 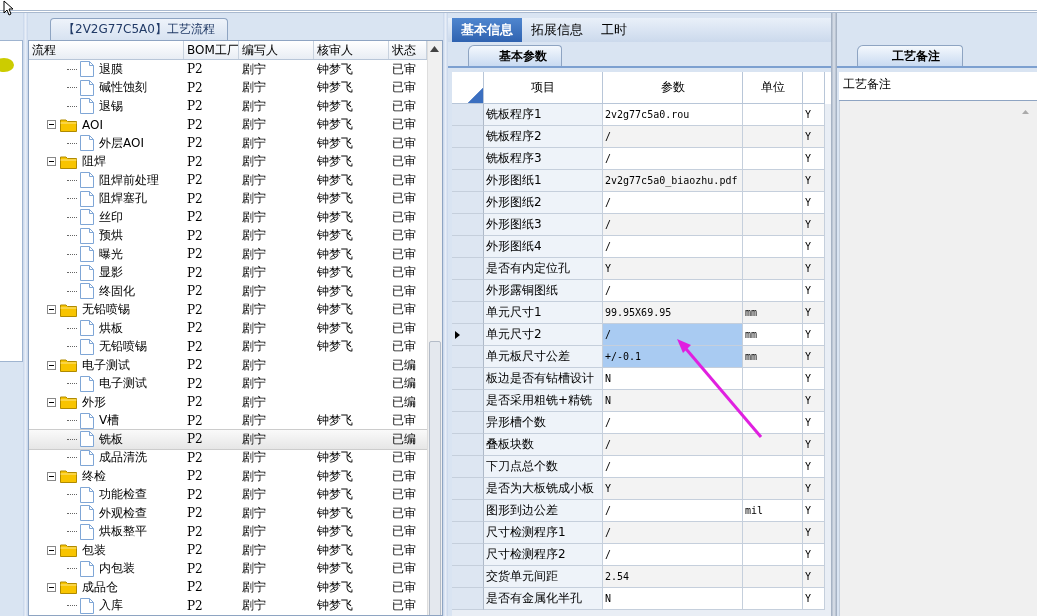 I want to click on tree-row: 预烘 P2 剧宁 钟梦飞 已审, so click(x=228, y=235).